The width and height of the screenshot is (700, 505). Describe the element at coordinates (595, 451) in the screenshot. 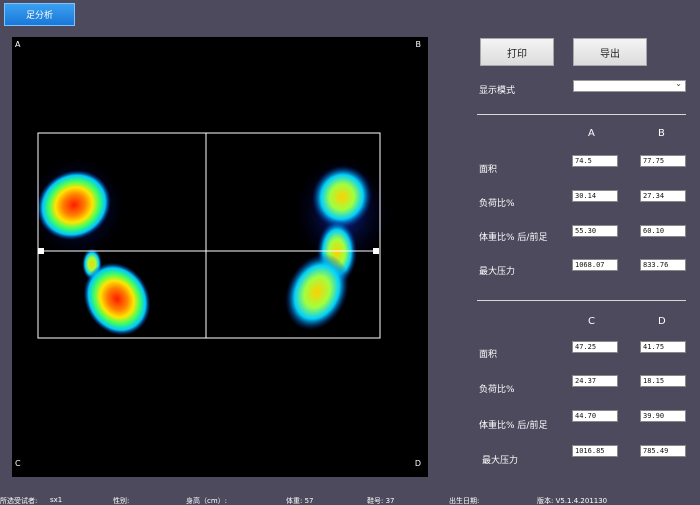

I see `value-c-max-pressure: 1016.85` at that location.